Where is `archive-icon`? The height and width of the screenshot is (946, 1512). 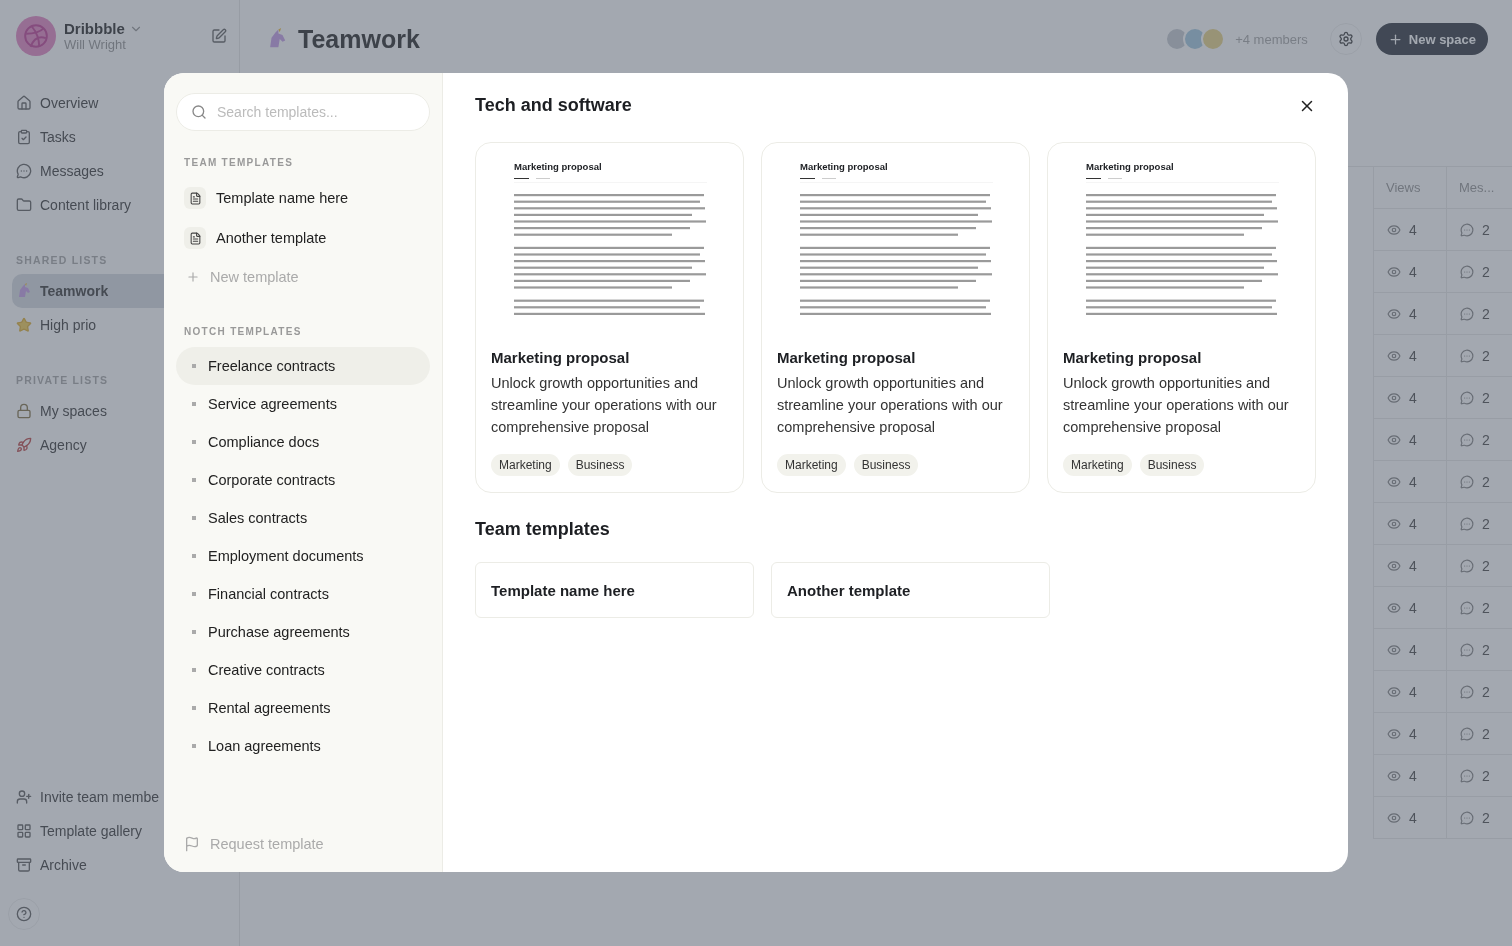 archive-icon is located at coordinates (24, 865).